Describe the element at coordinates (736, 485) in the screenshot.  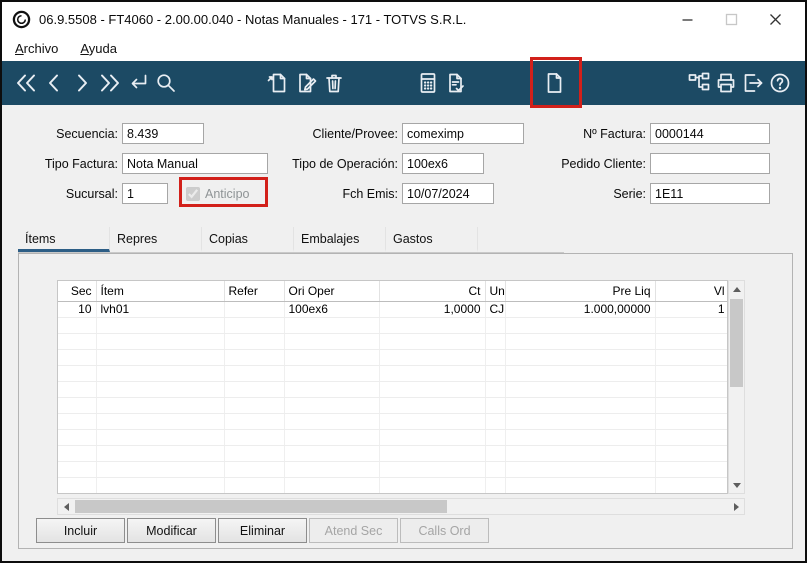
I see `scroll-down-icon` at that location.